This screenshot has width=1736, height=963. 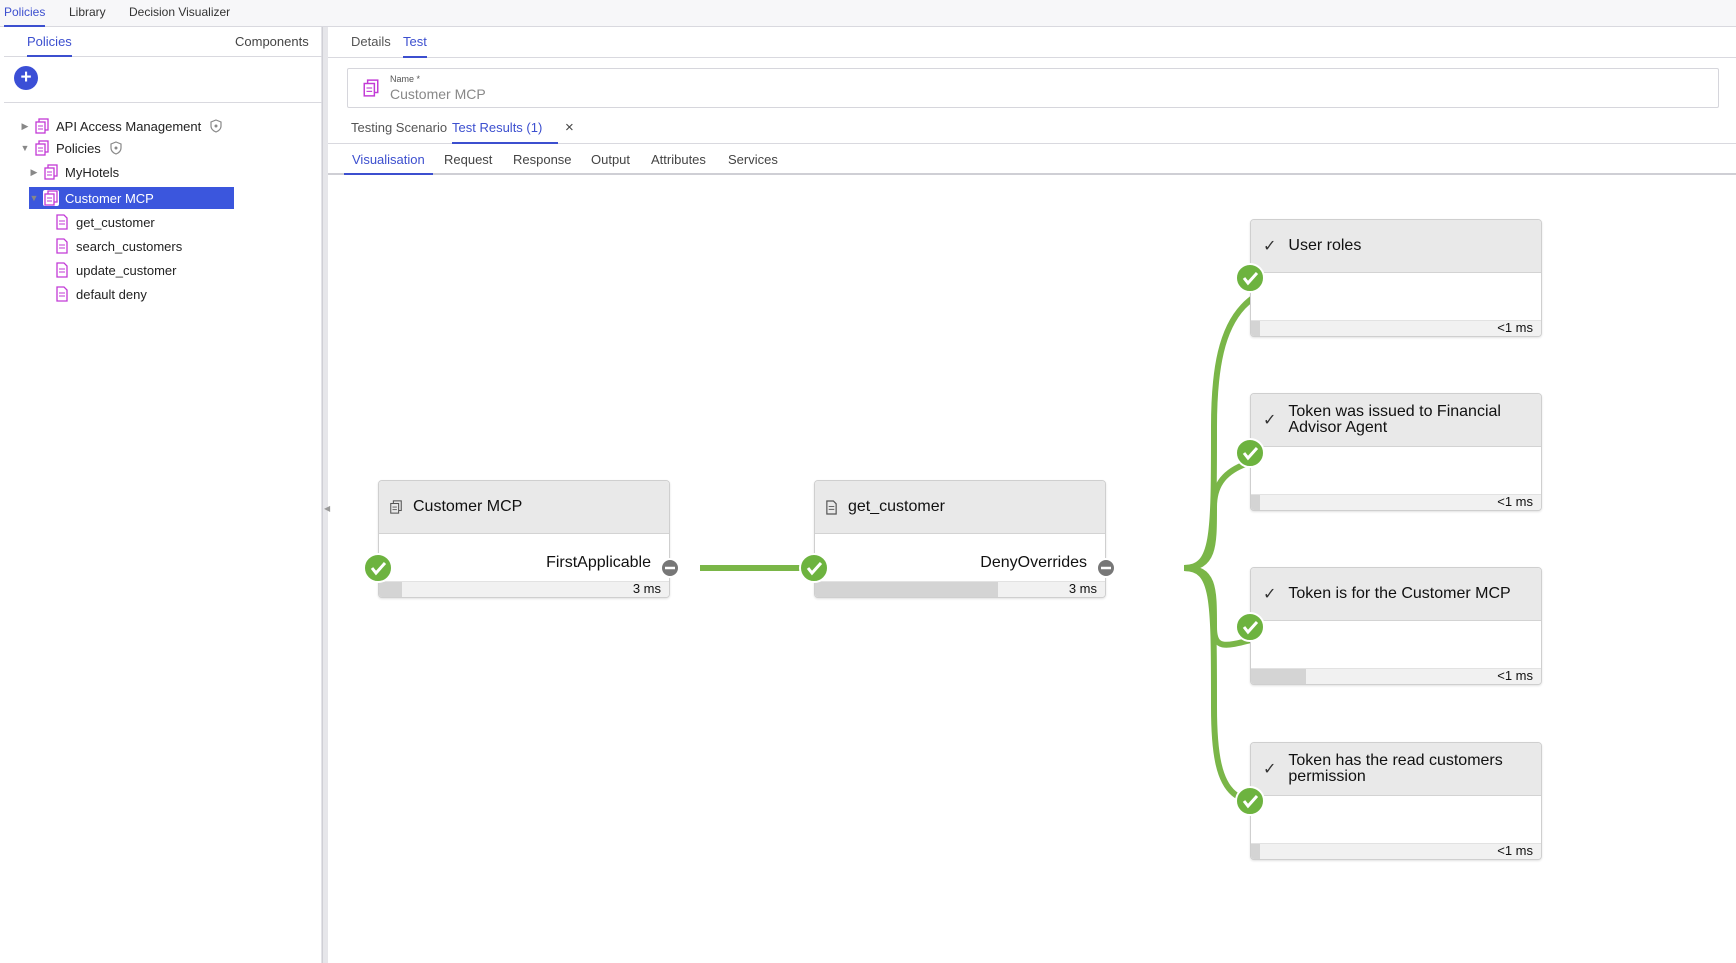 What do you see at coordinates (109, 198) in the screenshot?
I see `tree-item-label: Customer MCP` at bounding box center [109, 198].